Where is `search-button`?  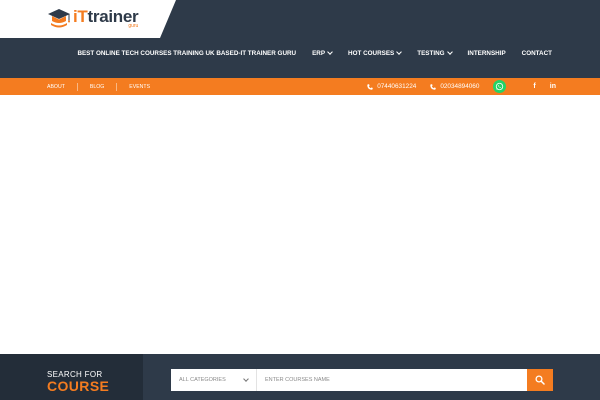 search-button is located at coordinates (540, 380).